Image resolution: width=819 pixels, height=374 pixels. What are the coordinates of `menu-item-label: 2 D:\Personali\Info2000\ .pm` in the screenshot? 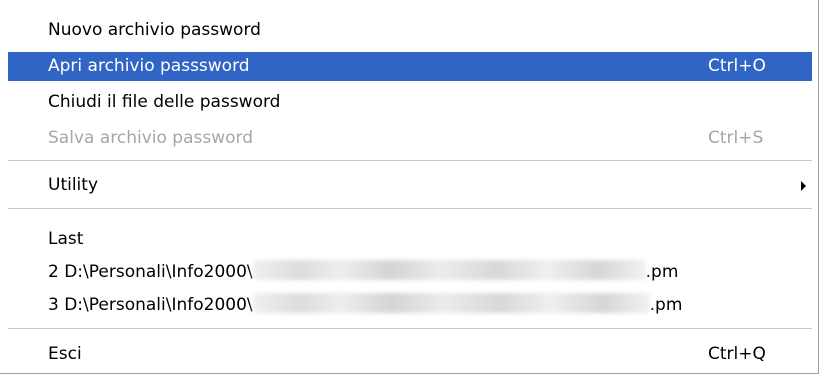 It's located at (363, 272).